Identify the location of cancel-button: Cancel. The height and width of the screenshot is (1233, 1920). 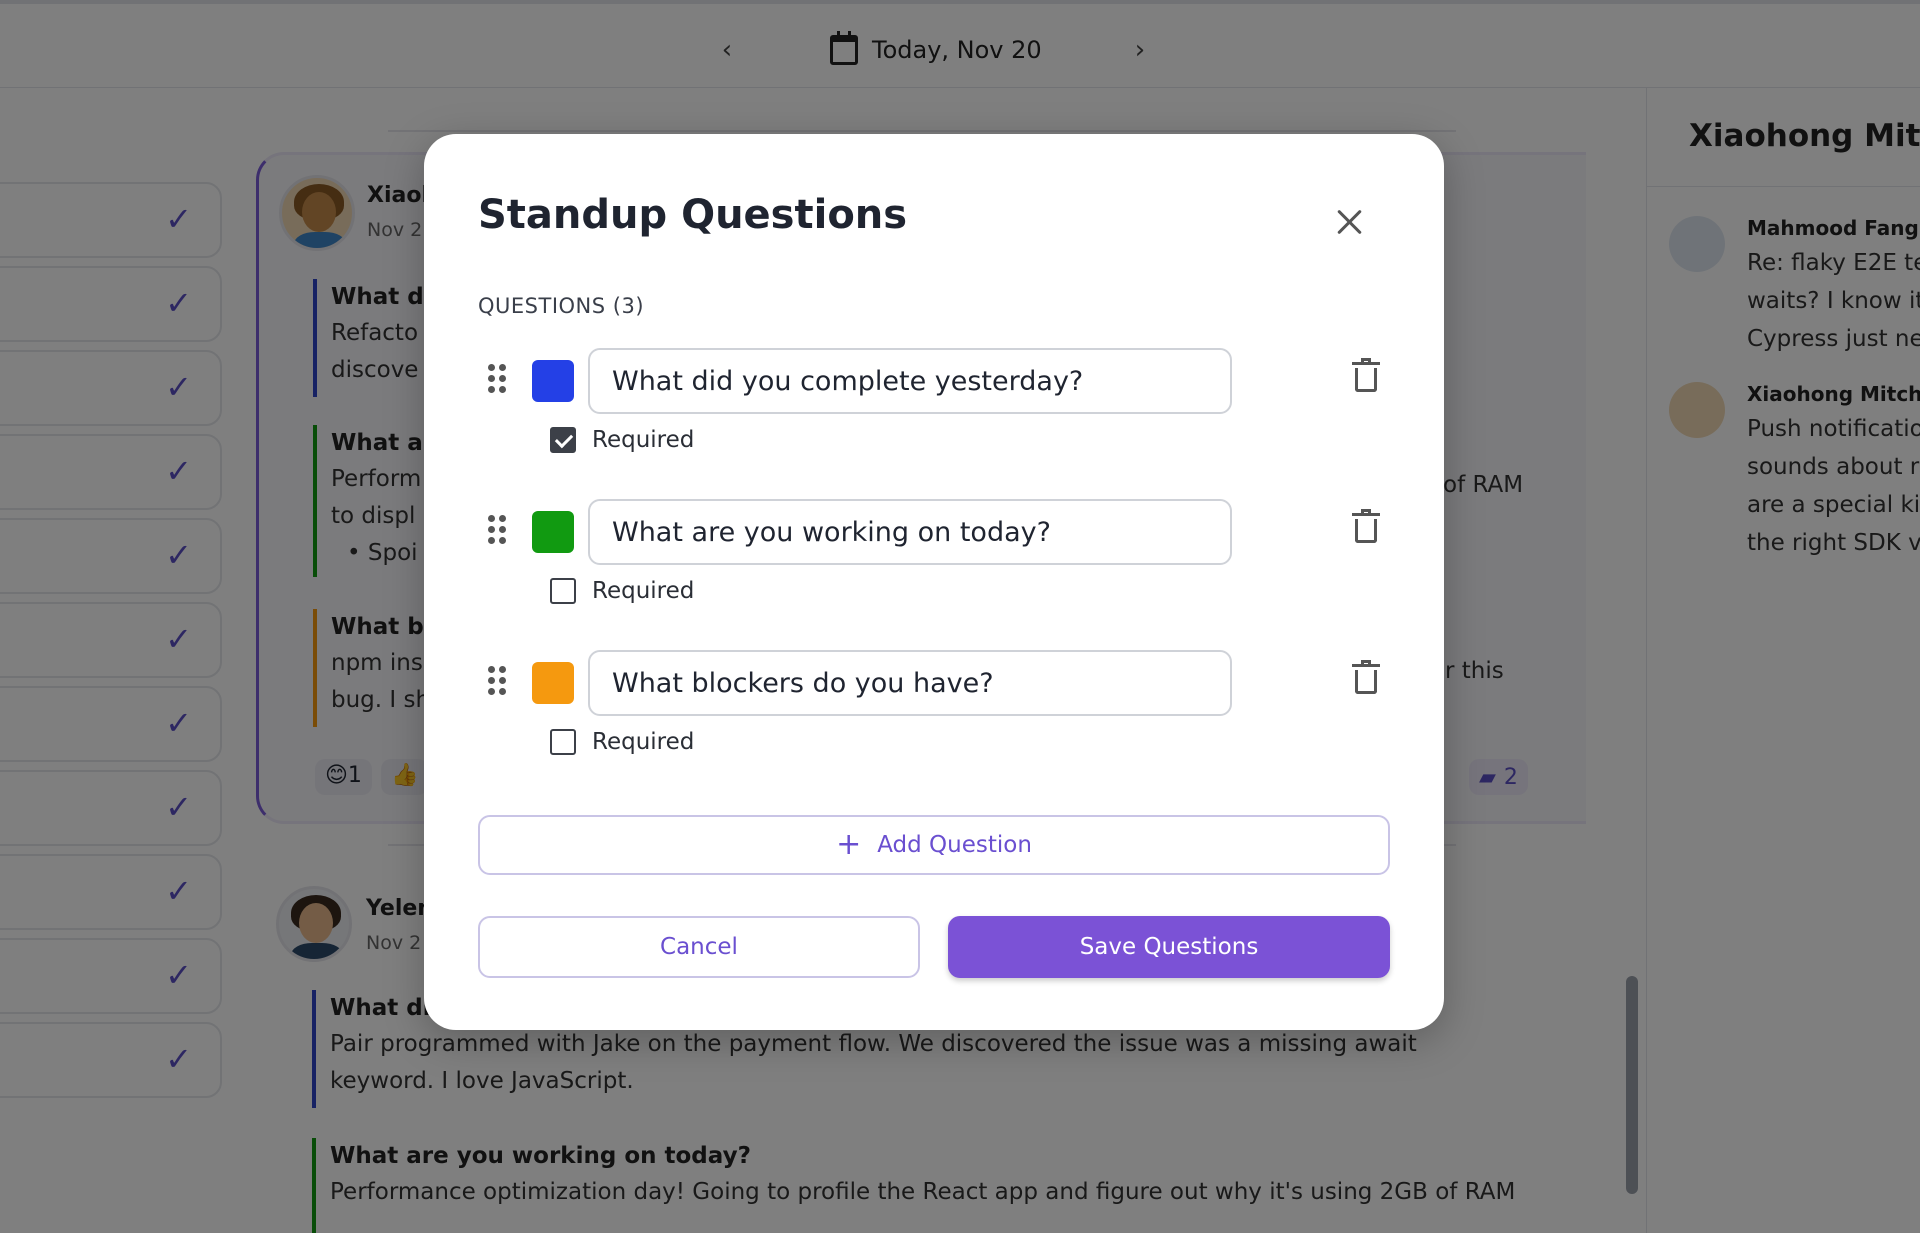
(699, 947).